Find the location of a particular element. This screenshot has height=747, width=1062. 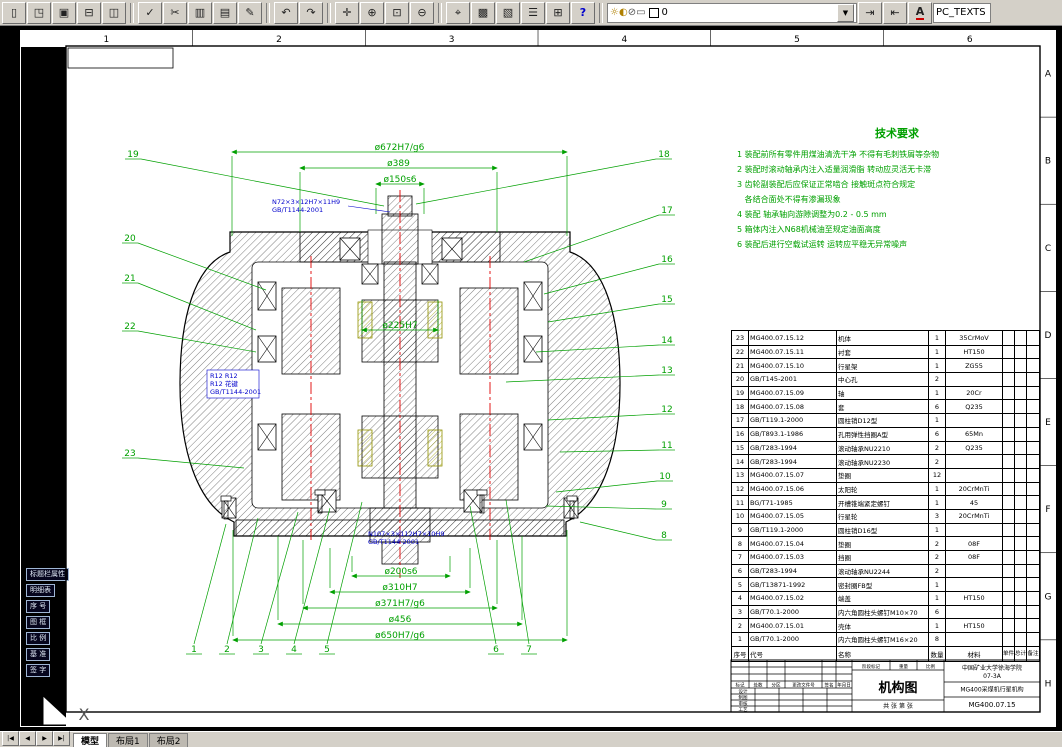

tab-布局2: 布局2 is located at coordinates (168, 740).